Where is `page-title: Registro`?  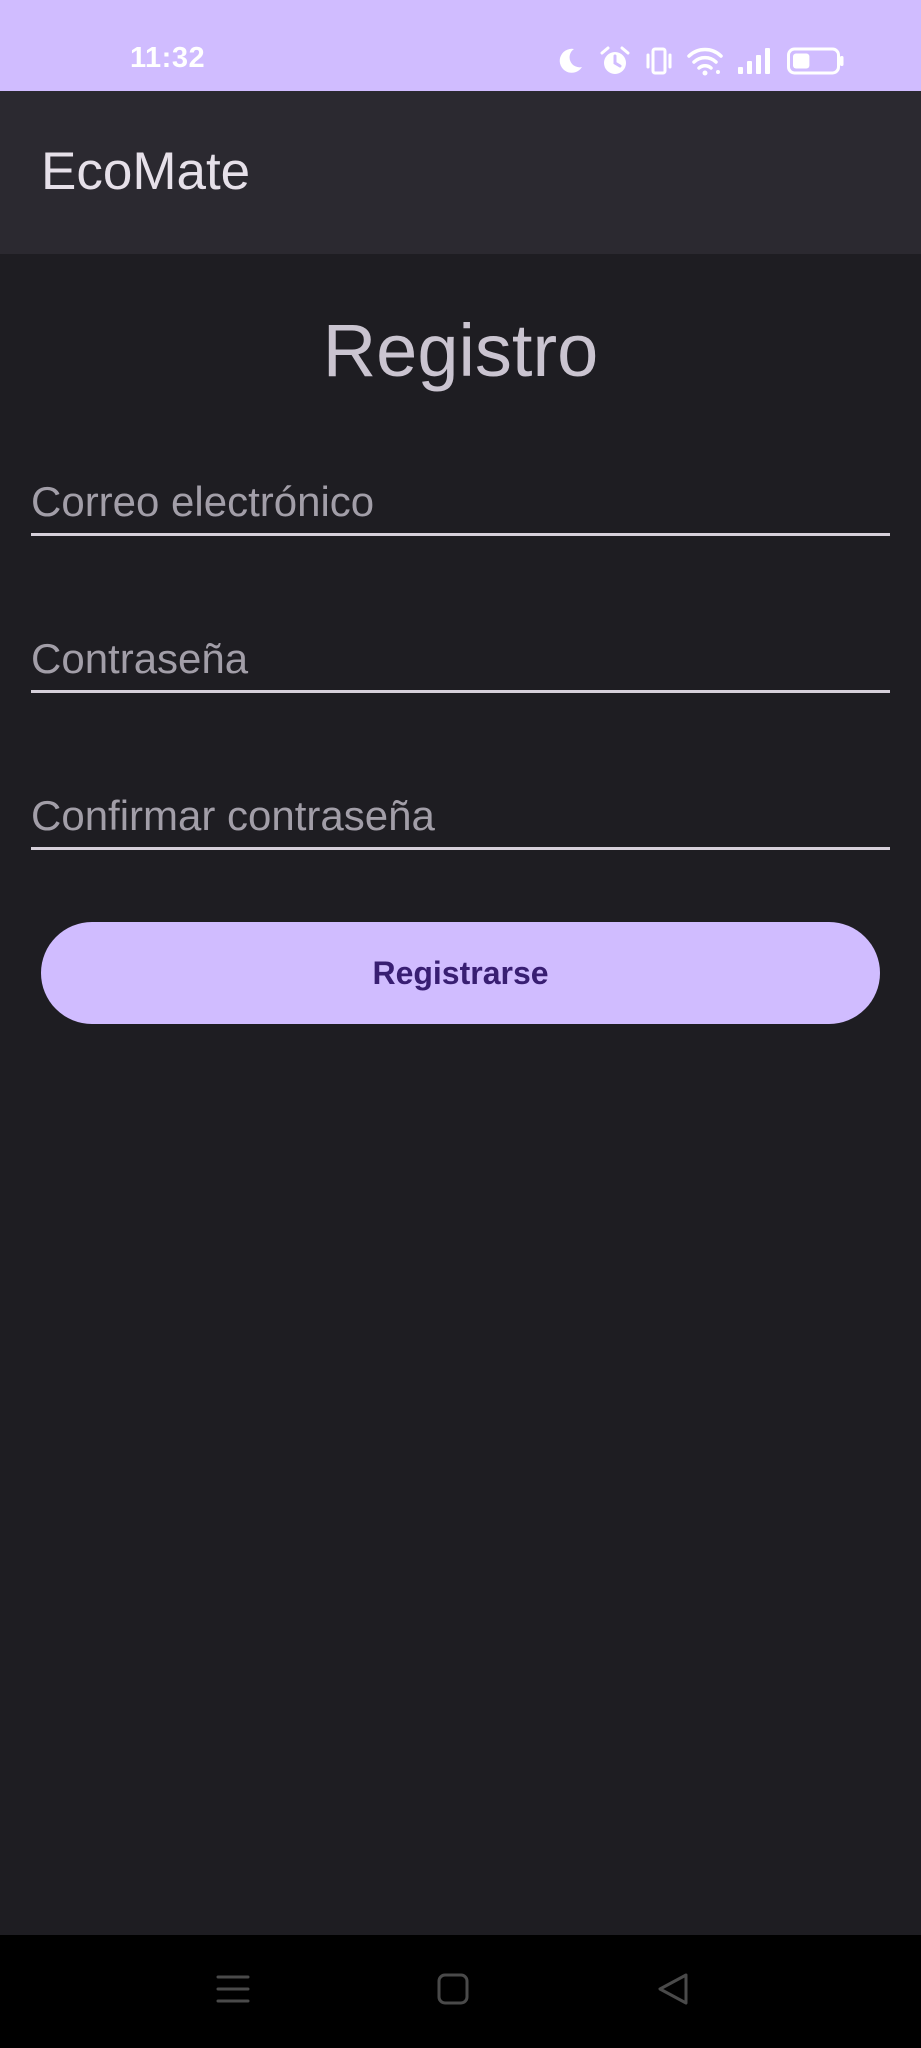 page-title: Registro is located at coordinates (460, 350).